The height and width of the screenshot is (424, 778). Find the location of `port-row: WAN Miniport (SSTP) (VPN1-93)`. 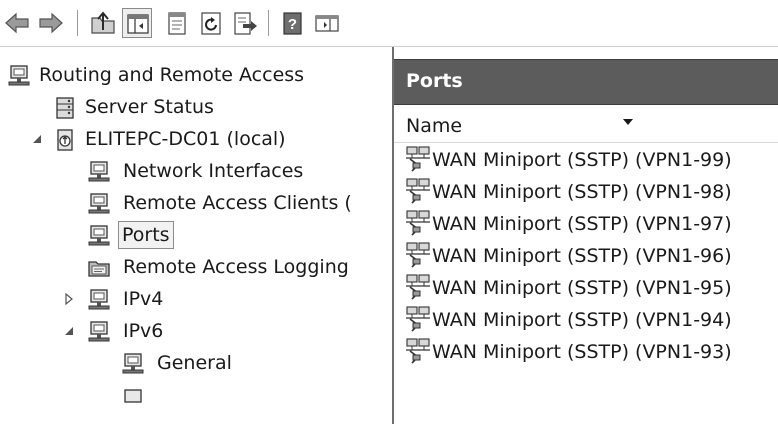

port-row: WAN Miniport (SSTP) (VPN1-93) is located at coordinates (586, 352).